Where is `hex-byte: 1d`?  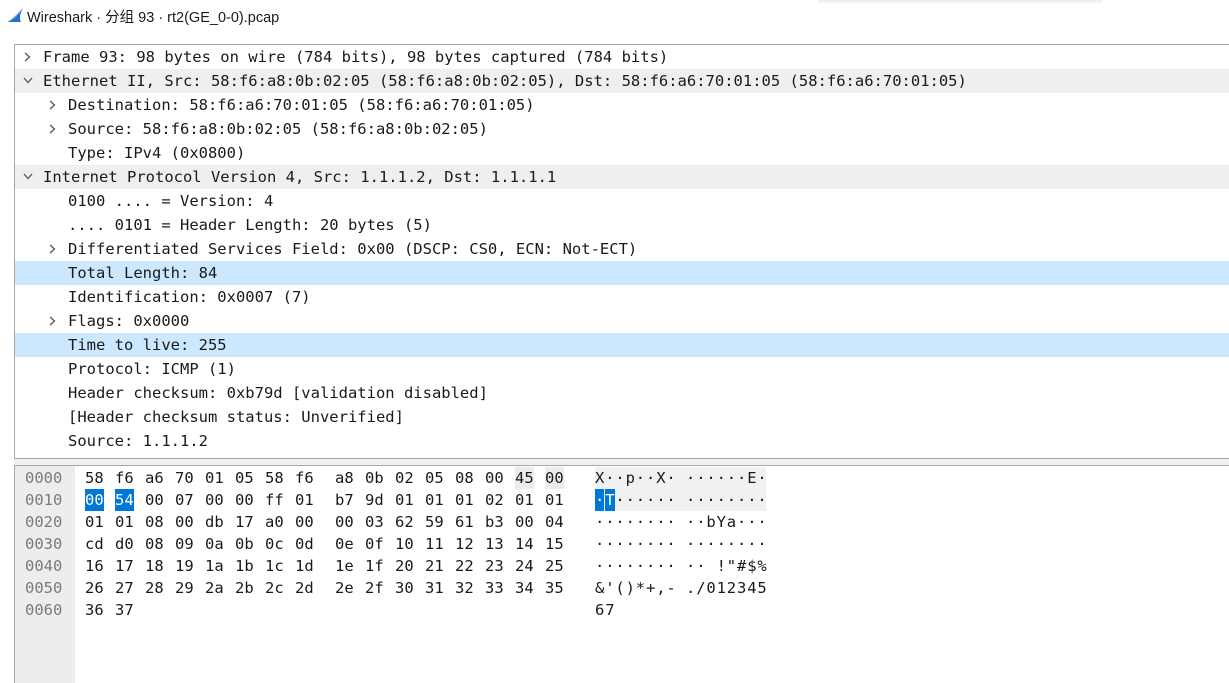
hex-byte: 1d is located at coordinates (304, 566).